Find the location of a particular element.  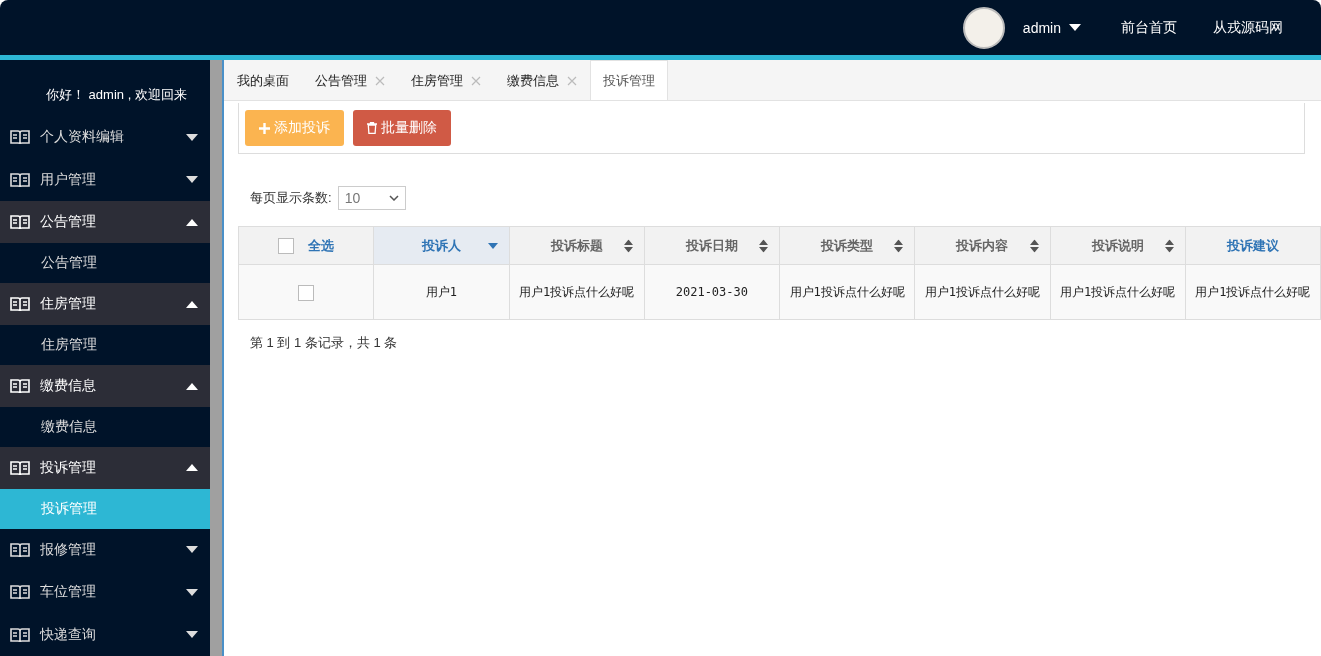

sidebar-subitem: 住房管理 is located at coordinates (105, 345).